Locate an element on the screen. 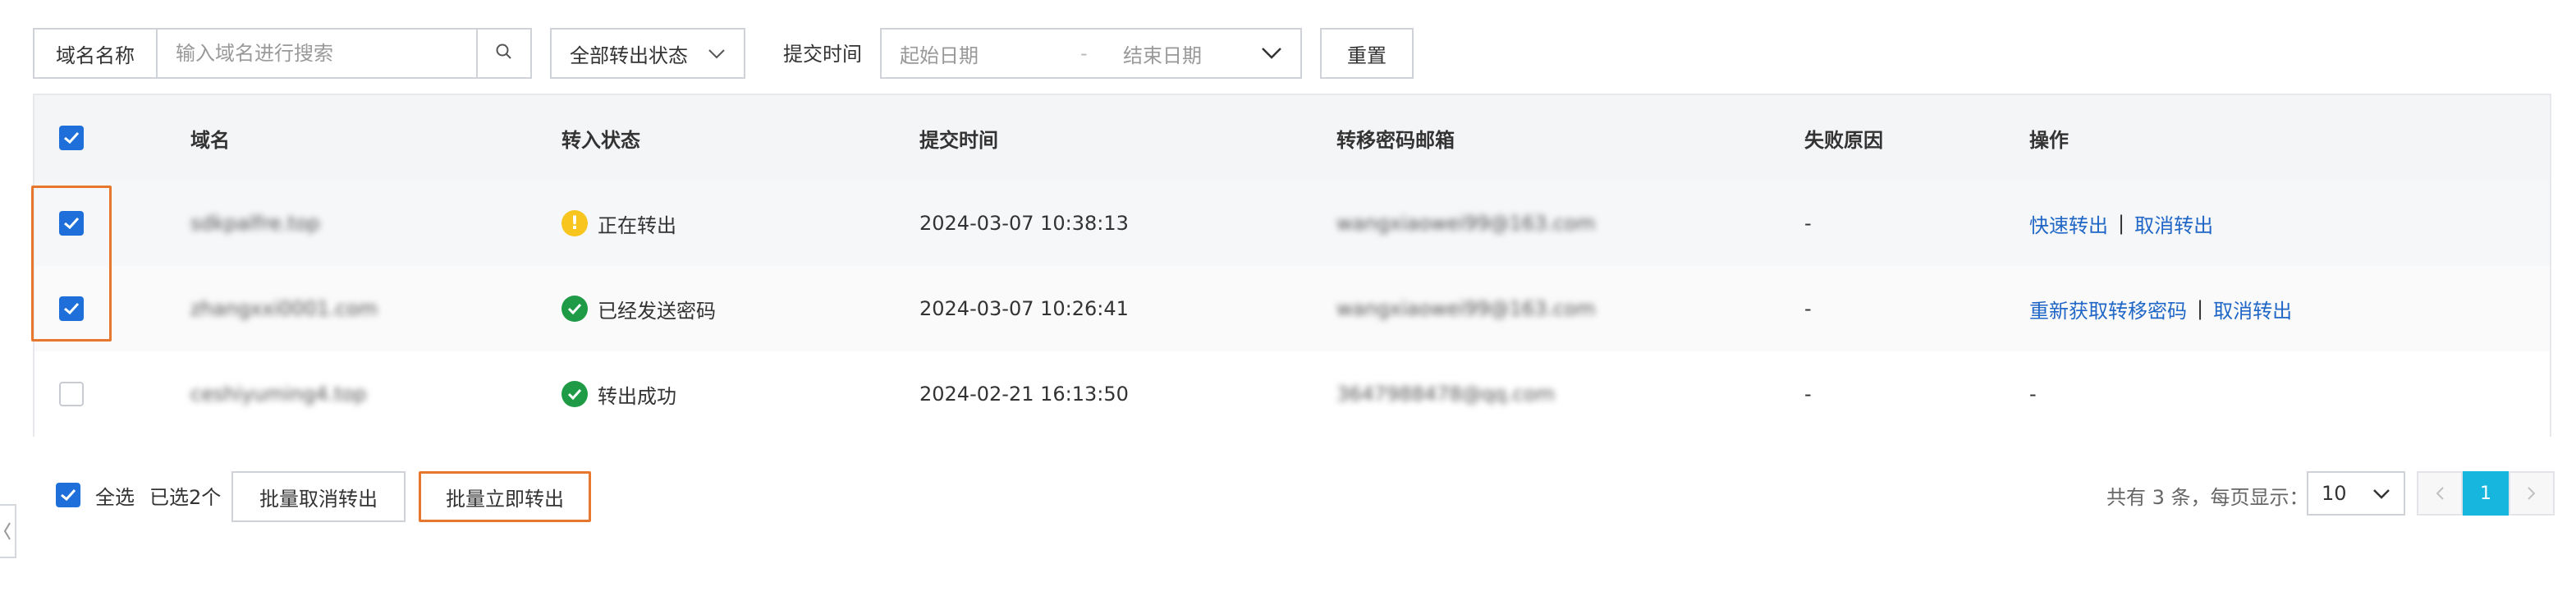 This screenshot has width=2576, height=596. footer-select-all-checkbox is located at coordinates (68, 495).